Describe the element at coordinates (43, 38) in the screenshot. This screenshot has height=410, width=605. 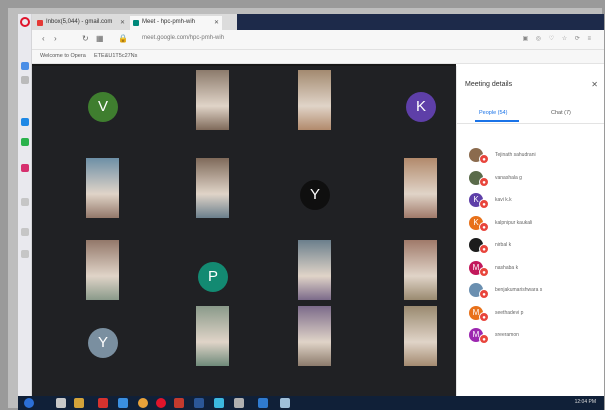
I see `back-icon: ‹` at that location.